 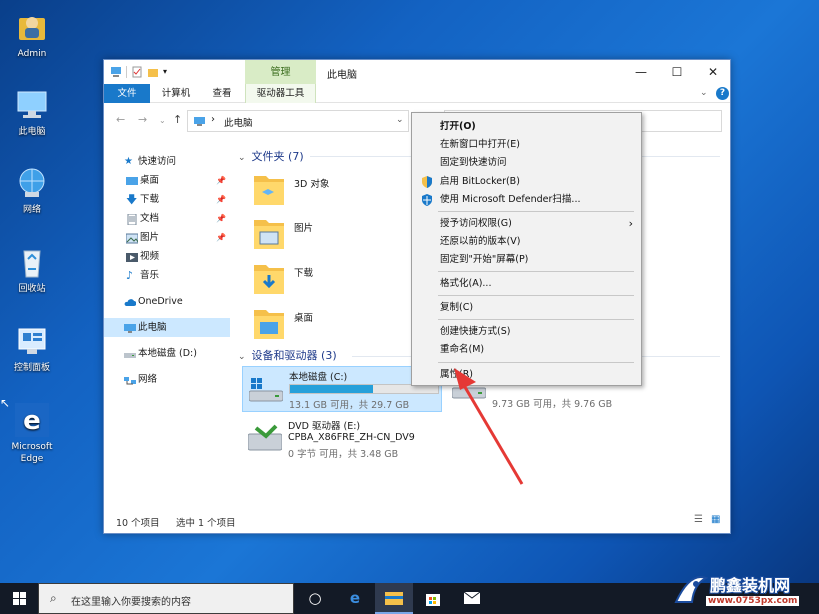 I want to click on address-bar: › 此电脑 ⌄, so click(x=298, y=121).